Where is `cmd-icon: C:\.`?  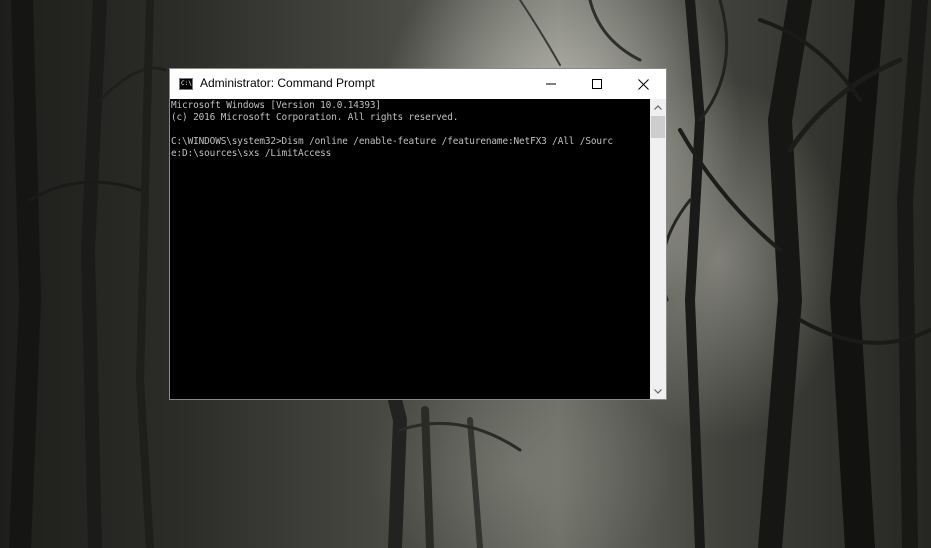
cmd-icon: C:\. is located at coordinates (187, 84).